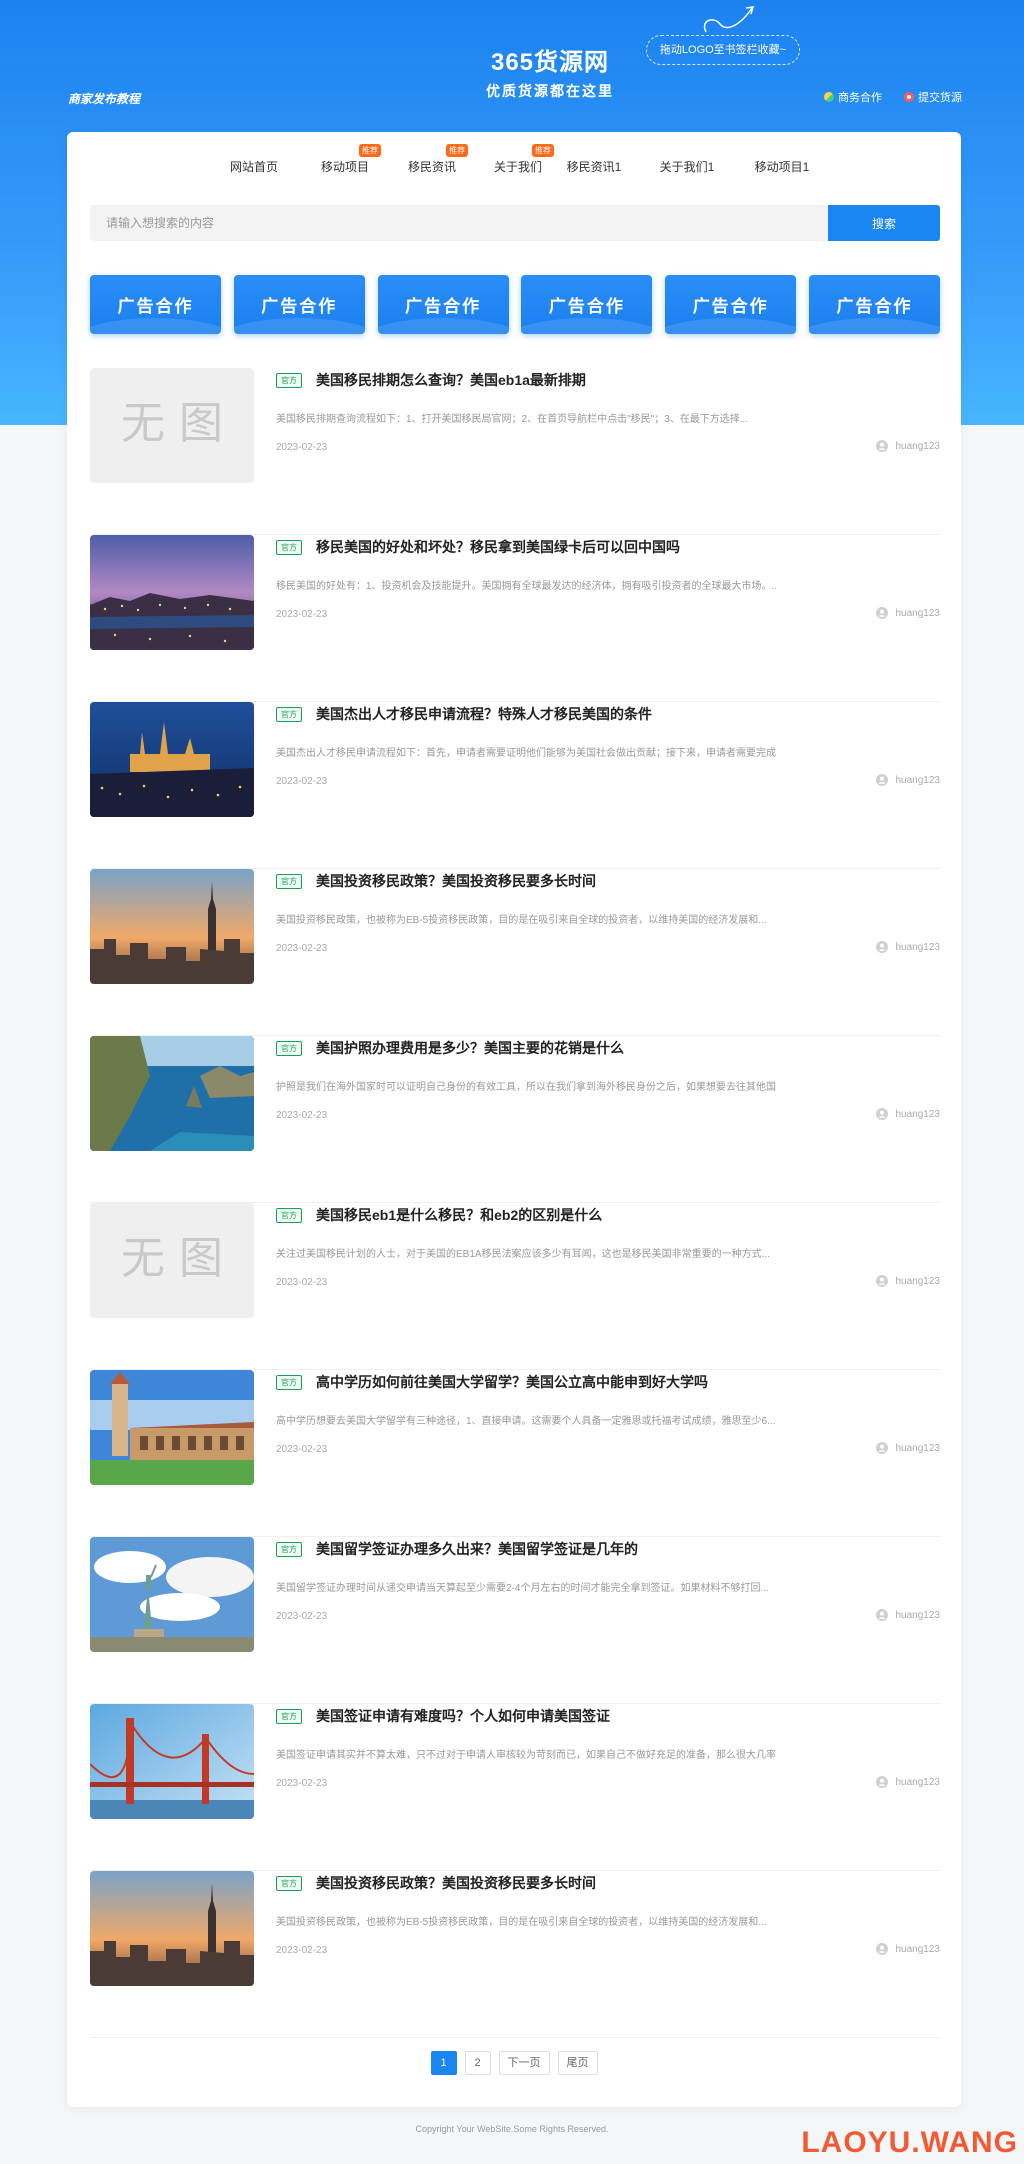  I want to click on article-title: 高中学历如何前往美国大学留学？美国公立高中能申到好大学吗, so click(512, 1382).